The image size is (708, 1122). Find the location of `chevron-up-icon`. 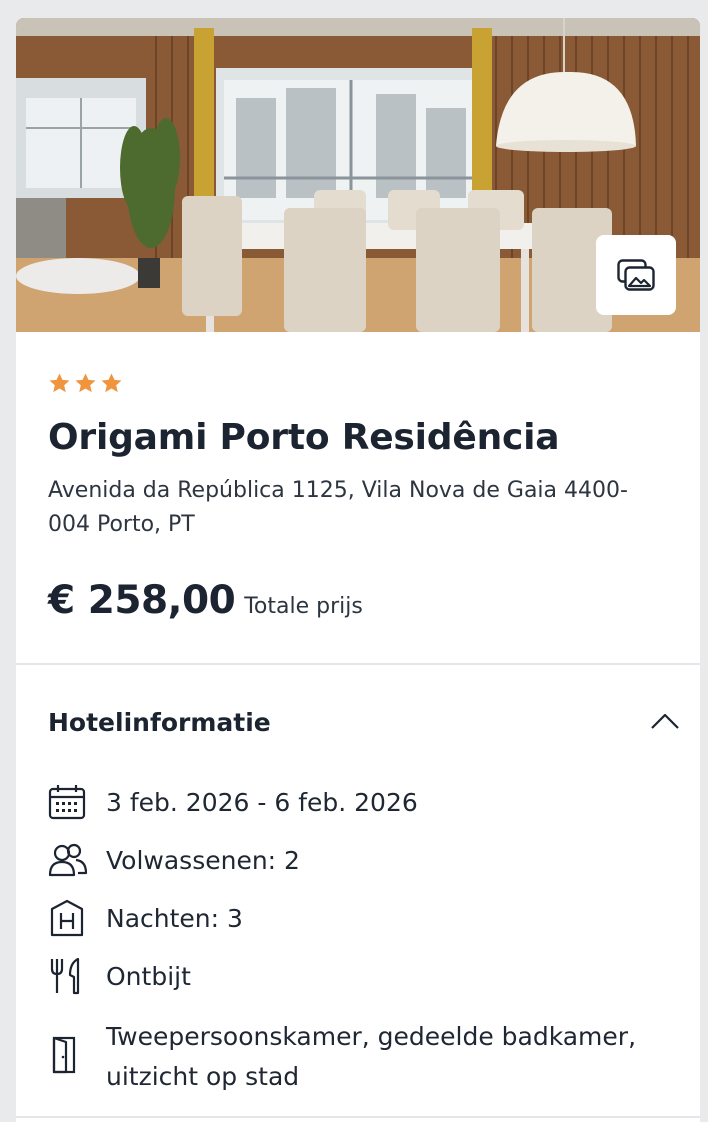

chevron-up-icon is located at coordinates (665, 721).